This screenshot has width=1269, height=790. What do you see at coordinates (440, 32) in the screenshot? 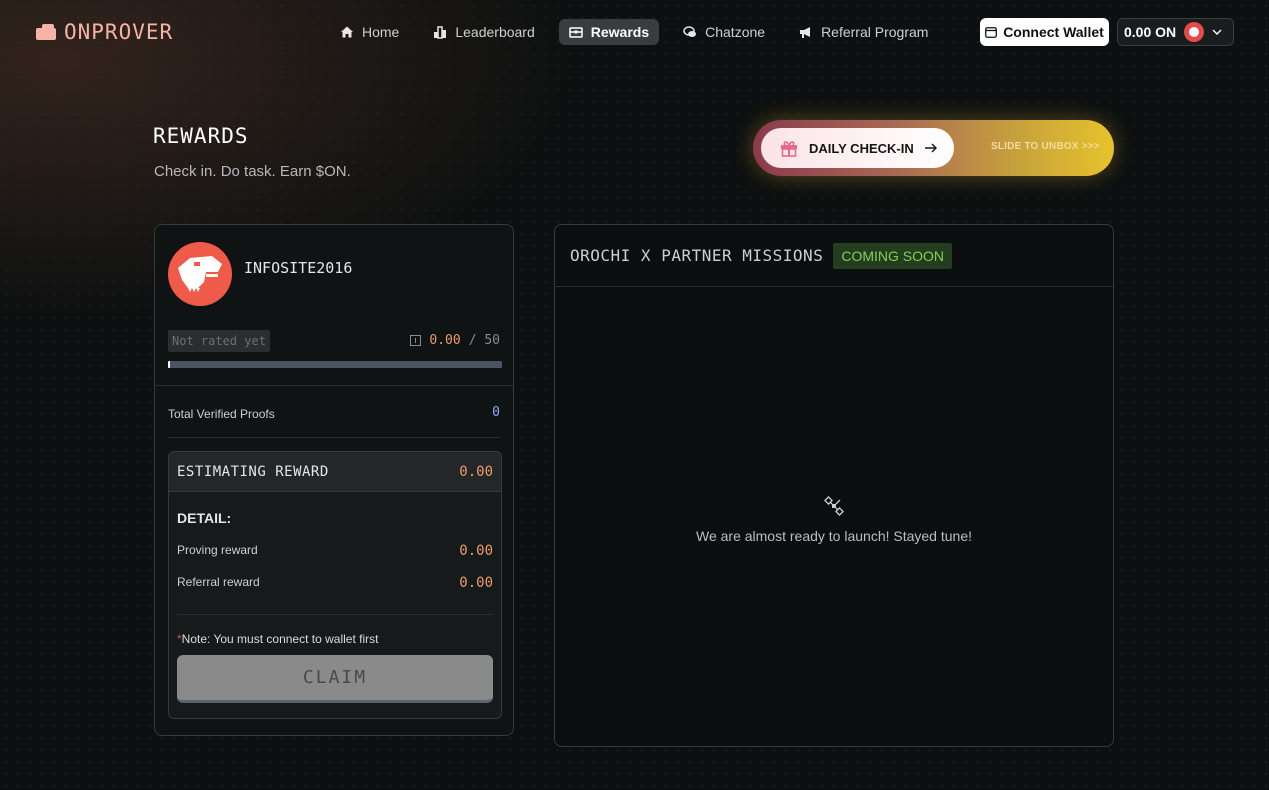
I see `leaderboard-icon` at bounding box center [440, 32].